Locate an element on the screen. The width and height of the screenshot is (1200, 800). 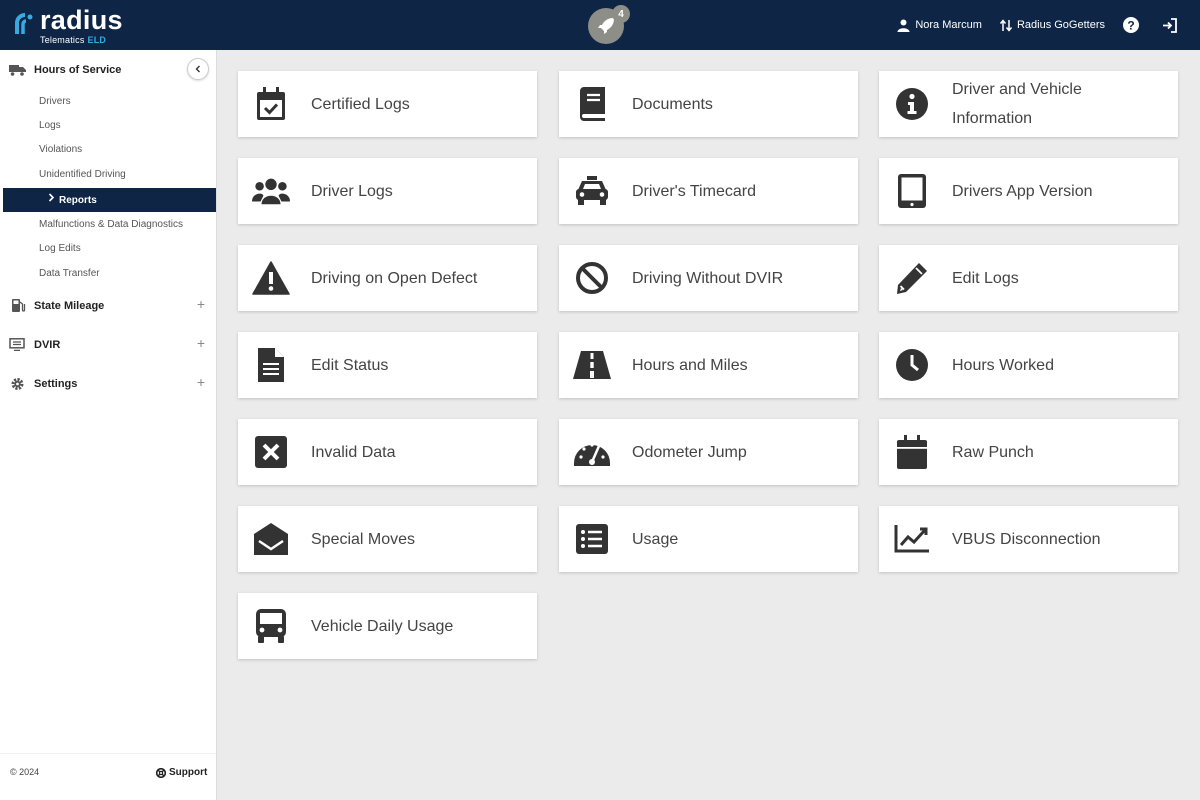
report-card-label: Vehicle Daily Usage is located at coordinates (382, 626).